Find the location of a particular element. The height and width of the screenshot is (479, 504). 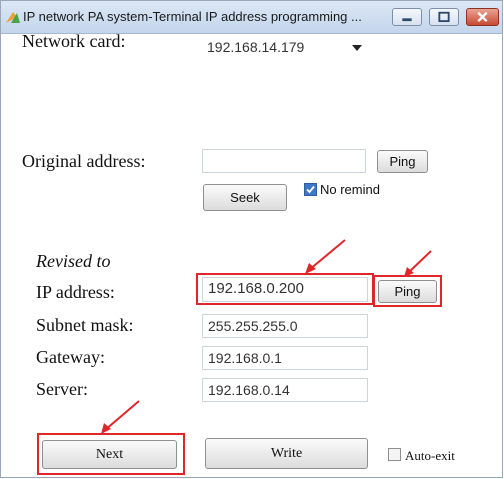

write-button: Write is located at coordinates (286, 453).